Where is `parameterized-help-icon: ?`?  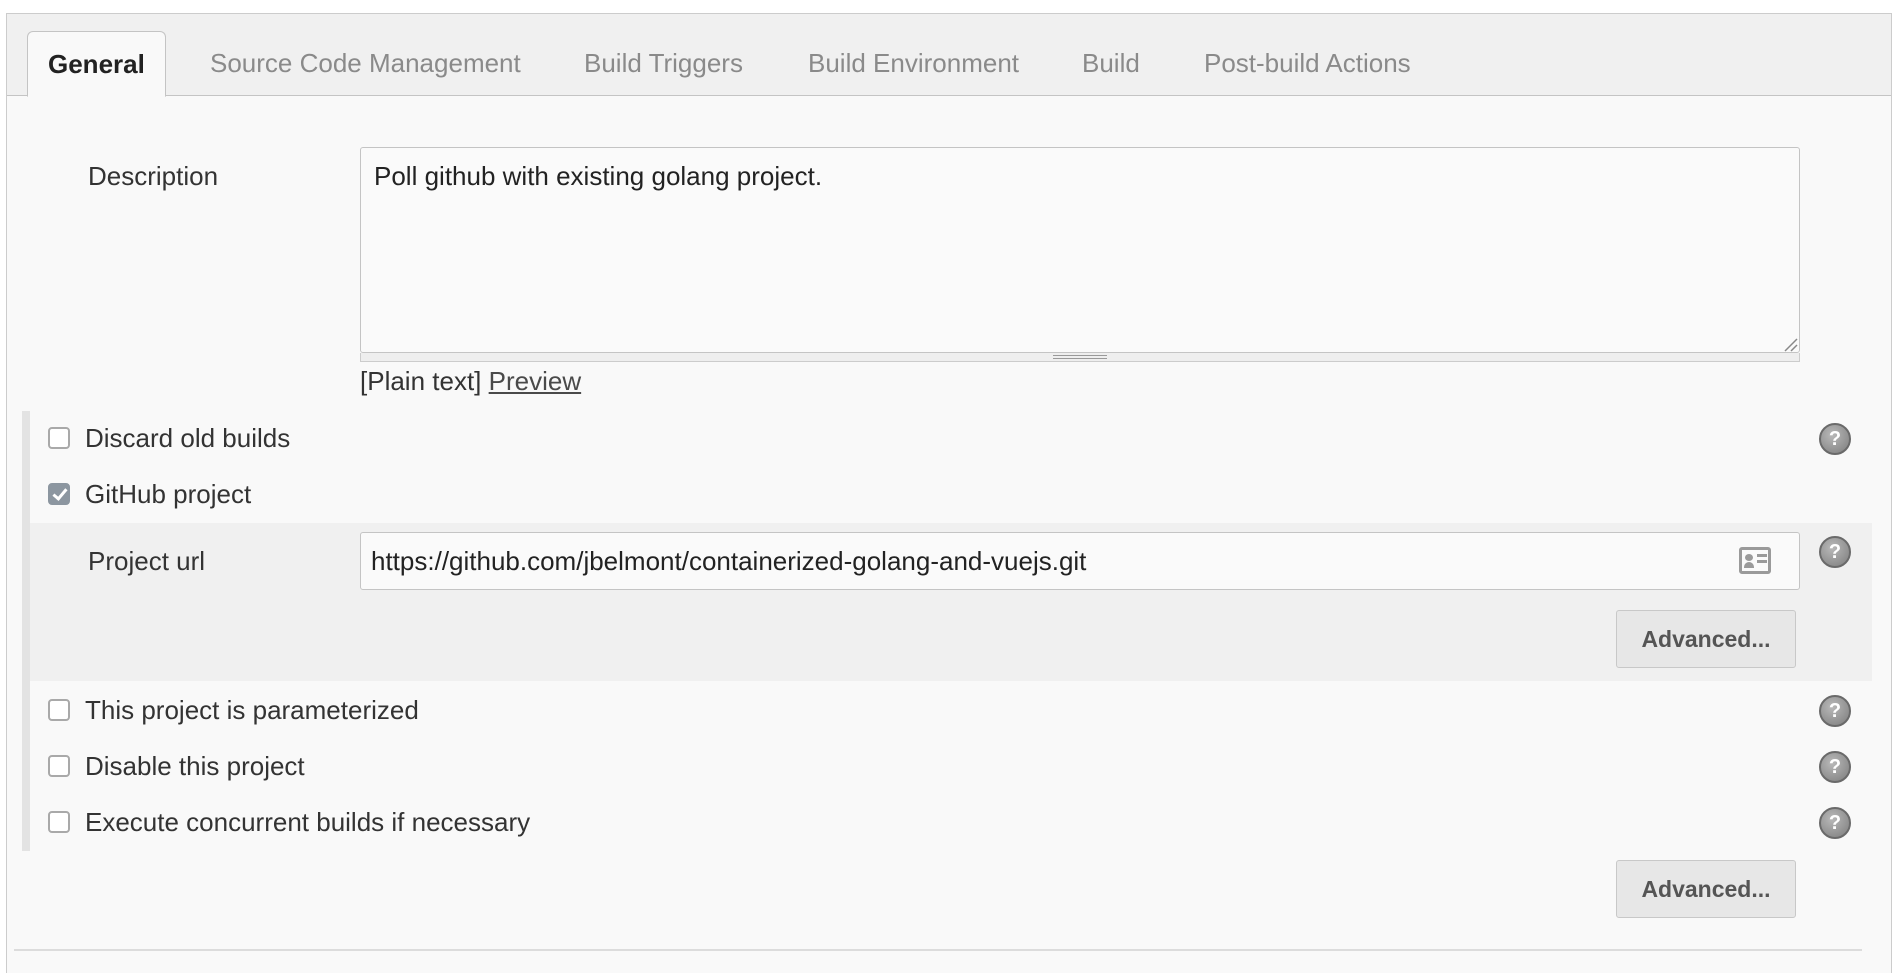
parameterized-help-icon: ? is located at coordinates (1835, 711).